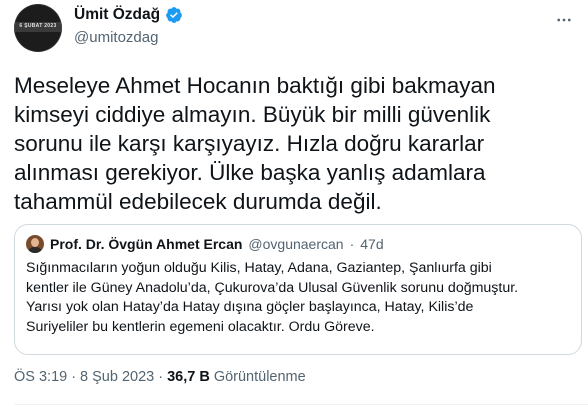  What do you see at coordinates (296, 244) in the screenshot?
I see `quoted-author-handle: @ovgunaercan` at bounding box center [296, 244].